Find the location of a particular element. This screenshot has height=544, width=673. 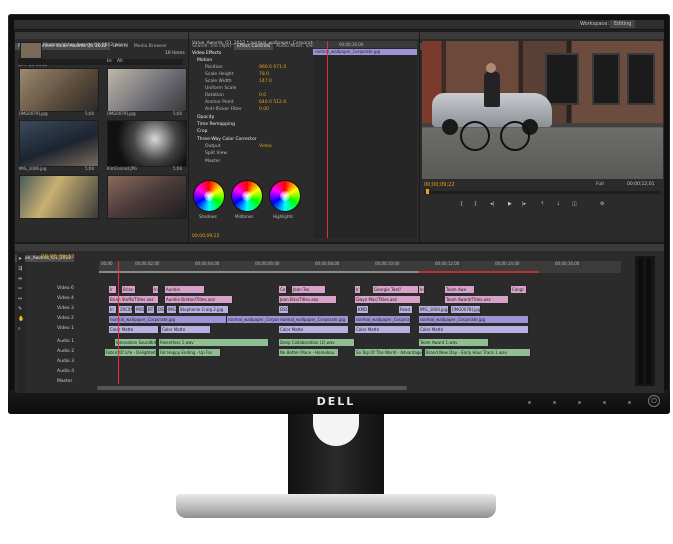

track-header: Video 1 is located at coordinates (65, 328).